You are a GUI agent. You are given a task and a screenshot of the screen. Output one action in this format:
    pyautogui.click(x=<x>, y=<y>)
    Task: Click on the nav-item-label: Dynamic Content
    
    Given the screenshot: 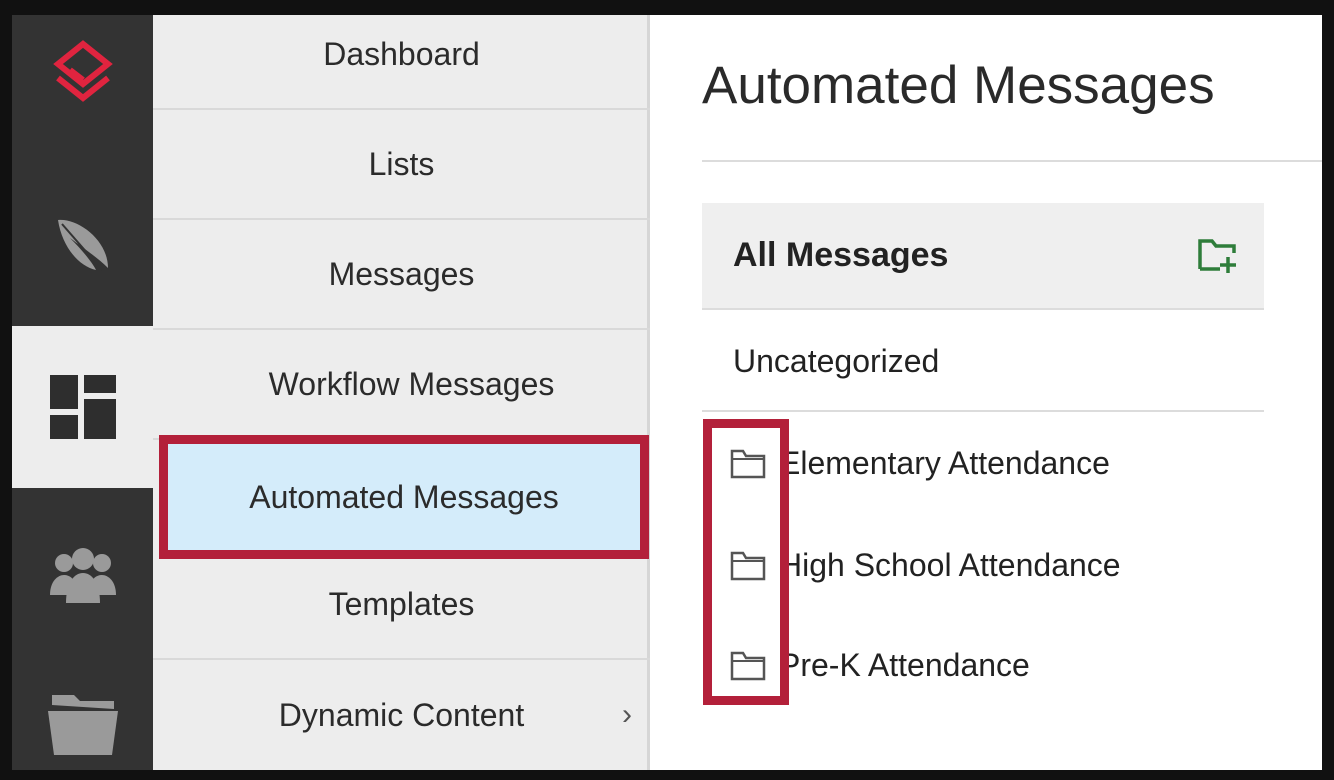 What is the action you would take?
    pyautogui.click(x=401, y=714)
    